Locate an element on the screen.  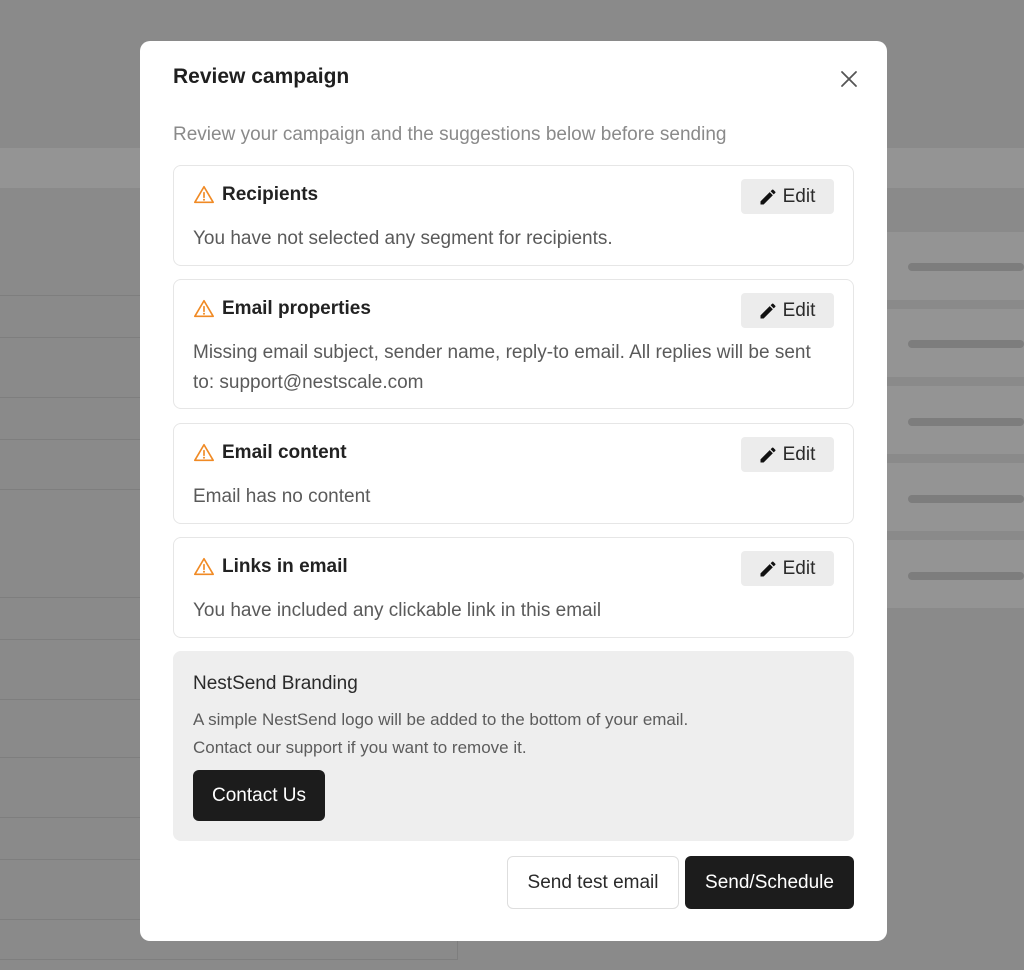
branding-title: NestSend Branding is located at coordinates (275, 683).